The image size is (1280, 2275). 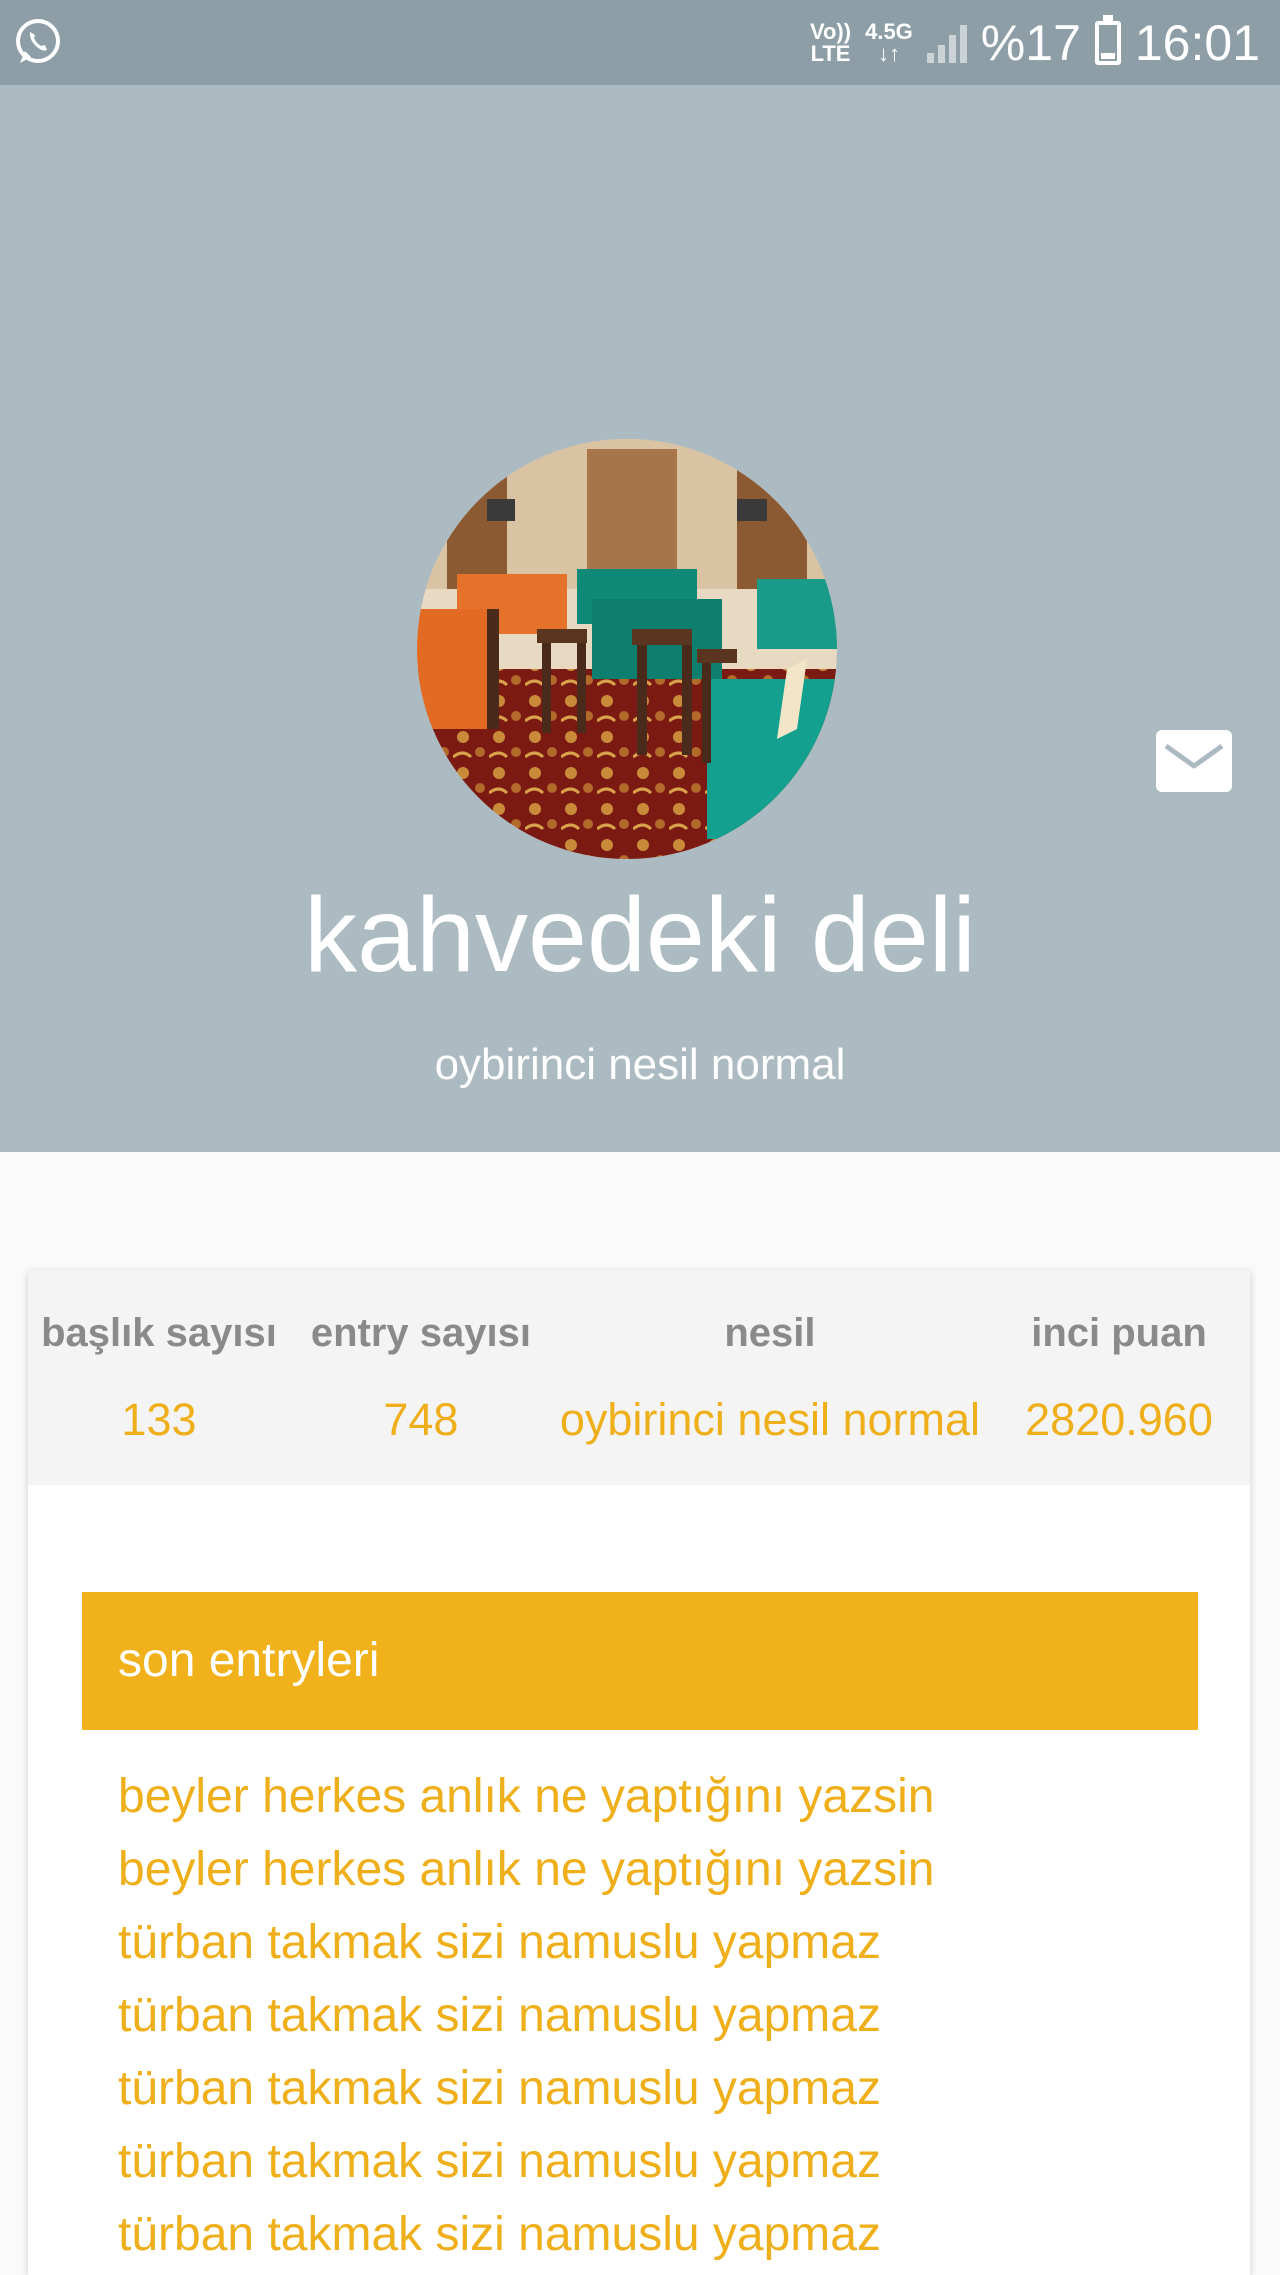 I want to click on volte-indicator: Vo)) LTE, so click(x=830, y=42).